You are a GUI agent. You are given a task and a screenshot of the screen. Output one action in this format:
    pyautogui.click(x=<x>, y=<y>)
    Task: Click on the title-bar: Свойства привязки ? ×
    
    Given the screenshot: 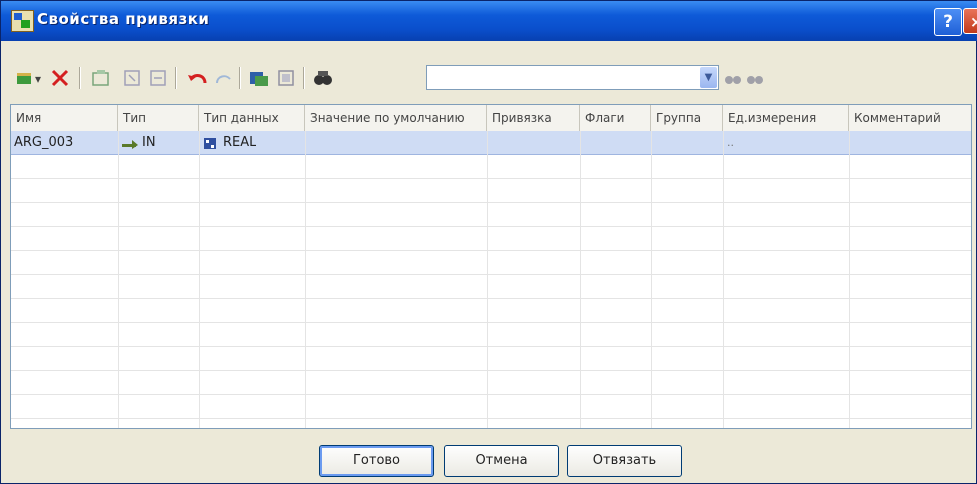 What is the action you would take?
    pyautogui.click(x=489, y=21)
    